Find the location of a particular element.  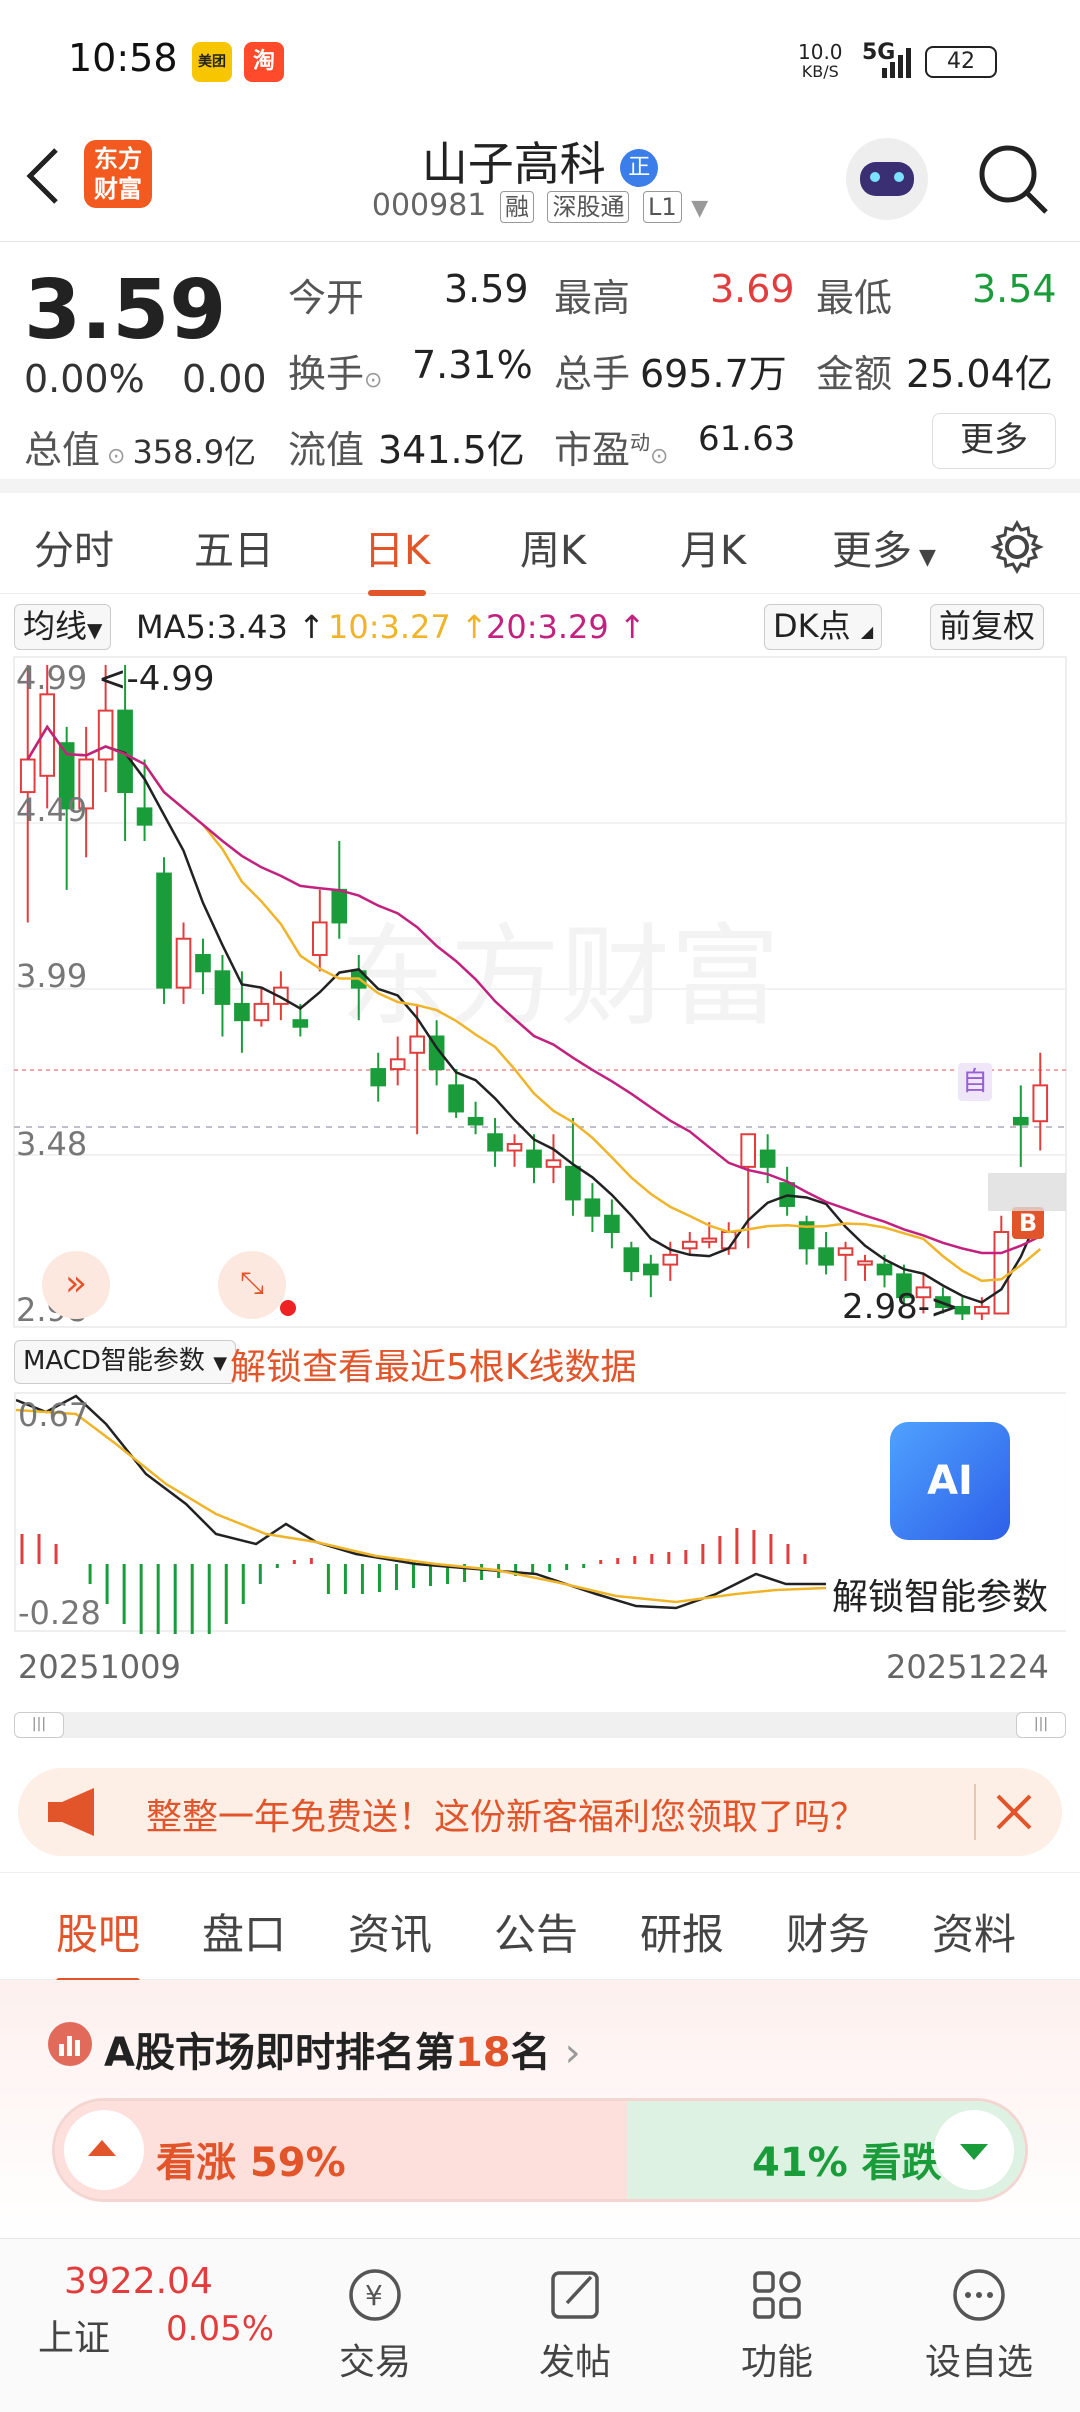

self-marker: 自 is located at coordinates (975, 1082).